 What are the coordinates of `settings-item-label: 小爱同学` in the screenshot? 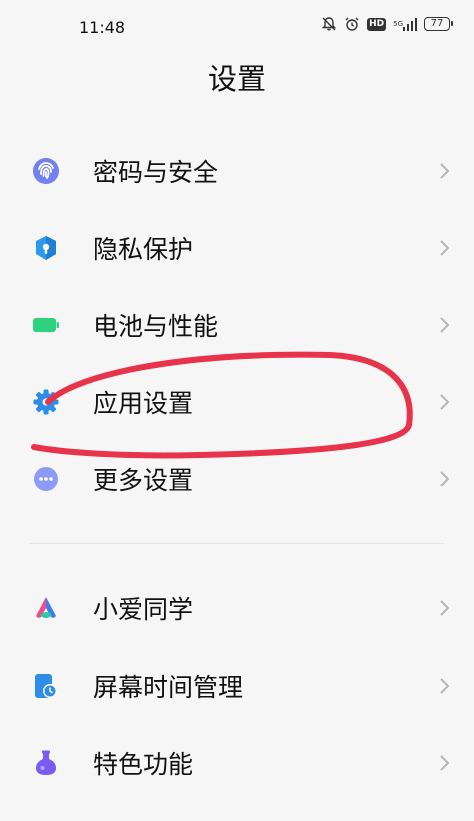 It's located at (143, 609).